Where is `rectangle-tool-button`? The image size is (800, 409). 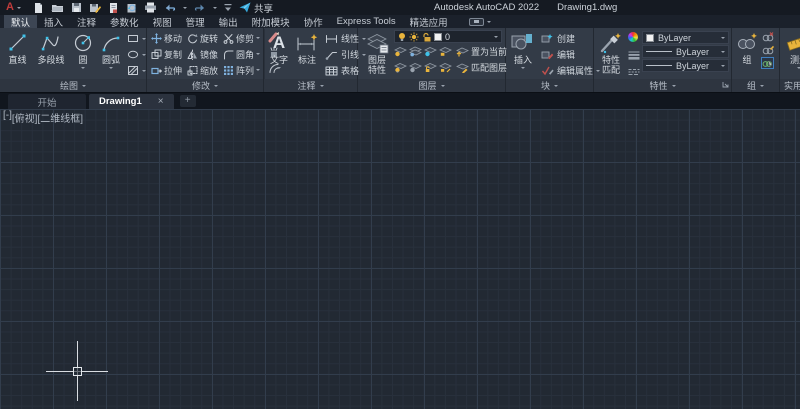 rectangle-tool-button is located at coordinates (136, 38).